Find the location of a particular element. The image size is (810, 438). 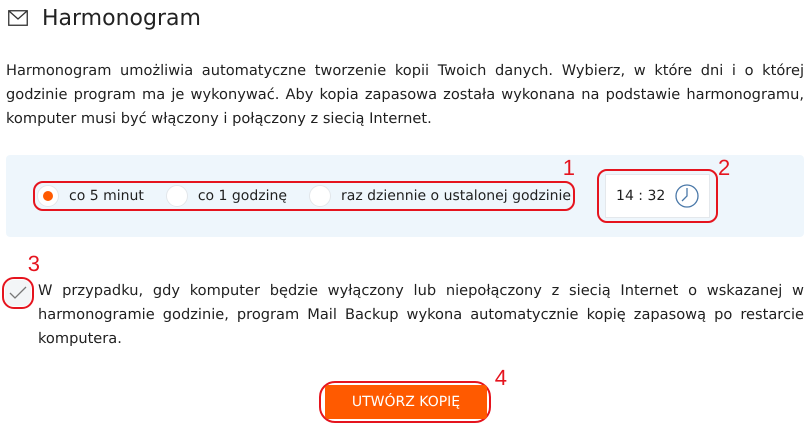

callout-number: 2 is located at coordinates (724, 168).